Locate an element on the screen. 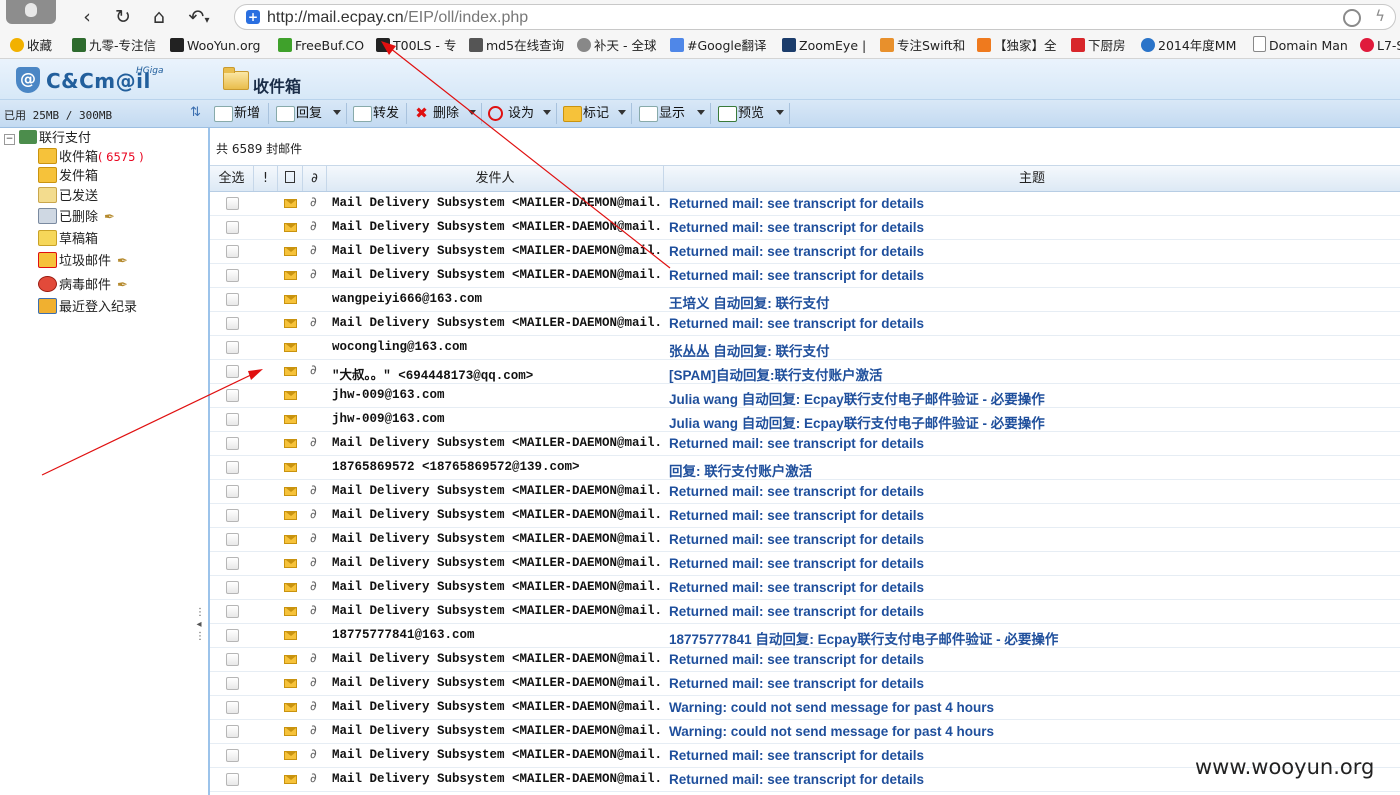  row-sender: wocongling@163.com is located at coordinates (497, 347).